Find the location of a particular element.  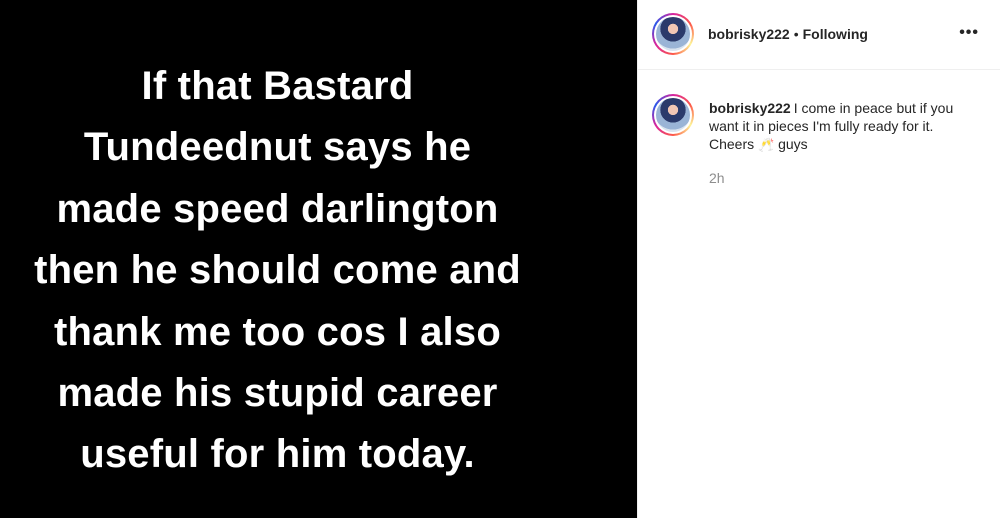

author-avatar is located at coordinates (673, 34).